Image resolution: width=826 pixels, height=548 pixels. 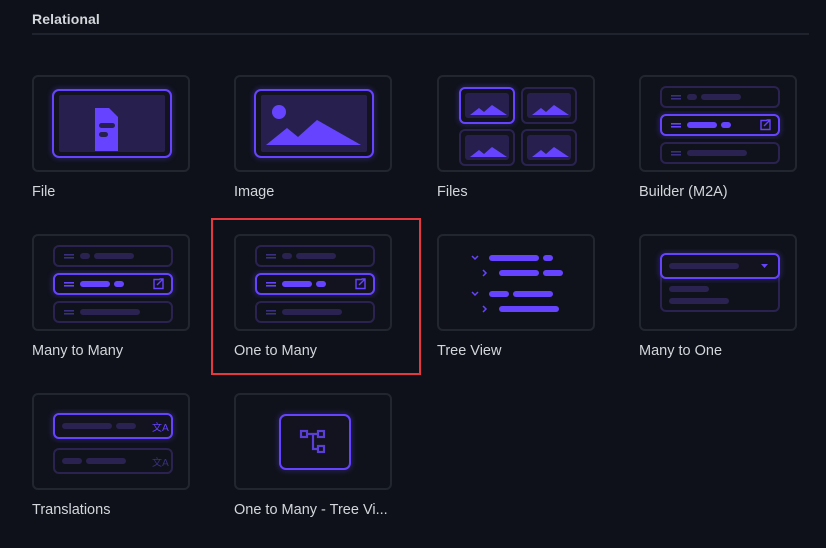 I want to click on many-to-many-list-icon, so click(x=113, y=284).